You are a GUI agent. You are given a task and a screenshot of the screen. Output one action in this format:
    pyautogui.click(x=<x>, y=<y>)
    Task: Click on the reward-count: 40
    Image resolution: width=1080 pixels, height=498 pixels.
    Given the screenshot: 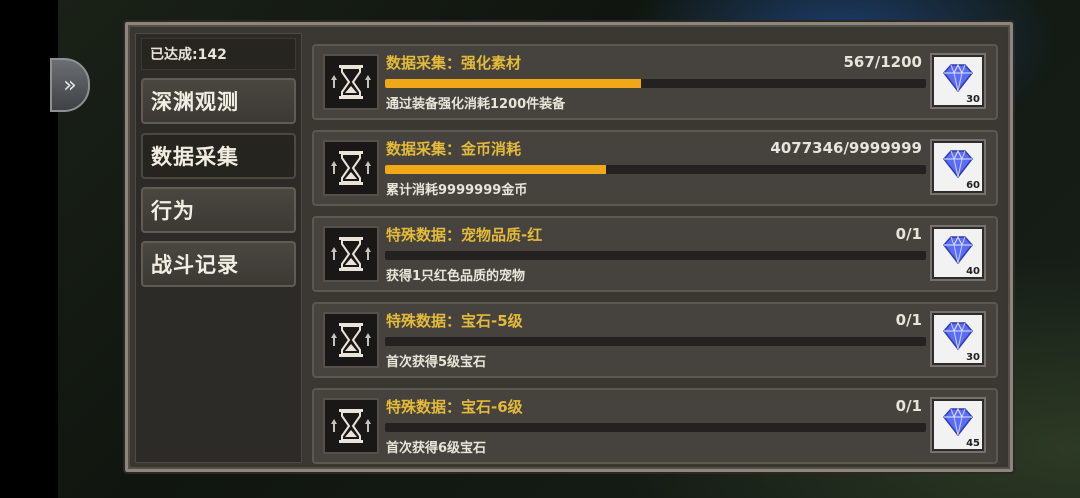 What is the action you would take?
    pyautogui.click(x=973, y=271)
    